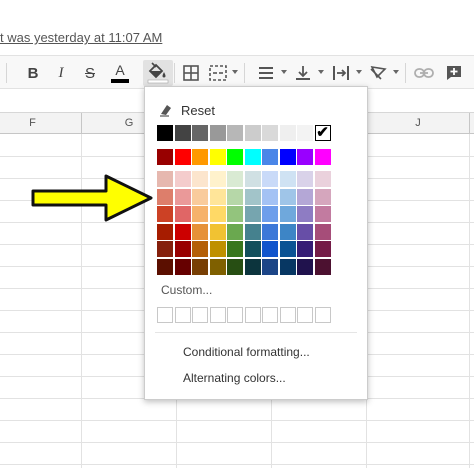 The width and height of the screenshot is (474, 468). Describe the element at coordinates (187, 110) in the screenshot. I see `reset-button: Reset` at that location.